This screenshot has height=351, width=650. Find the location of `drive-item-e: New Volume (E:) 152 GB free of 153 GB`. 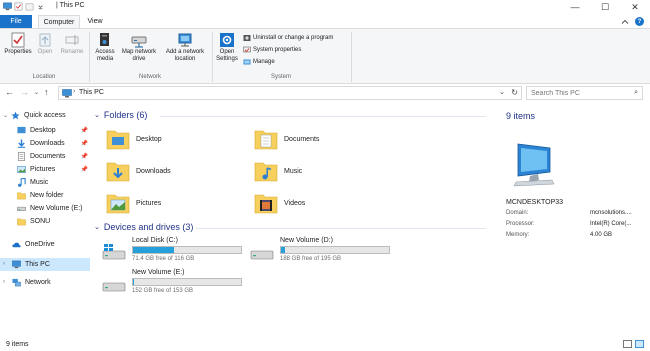

drive-item-e: New Volume (E:) 152 GB free of 153 GB is located at coordinates (177, 282).